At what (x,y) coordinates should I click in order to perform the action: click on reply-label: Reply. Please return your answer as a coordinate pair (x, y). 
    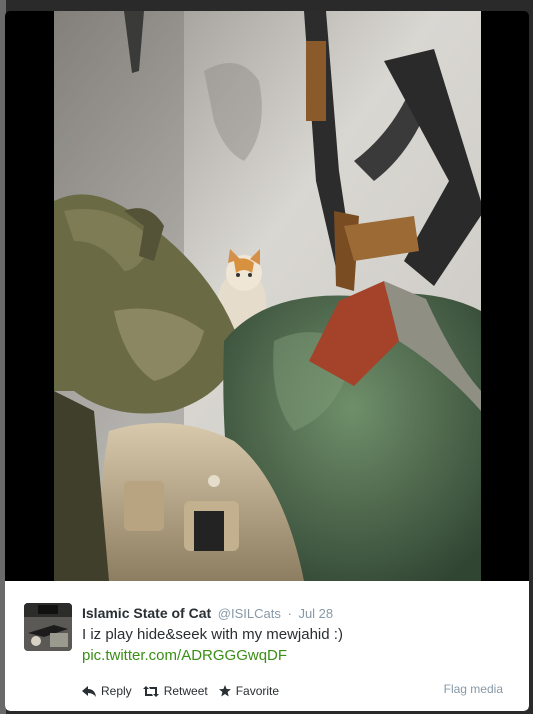
    Looking at the image, I should click on (116, 691).